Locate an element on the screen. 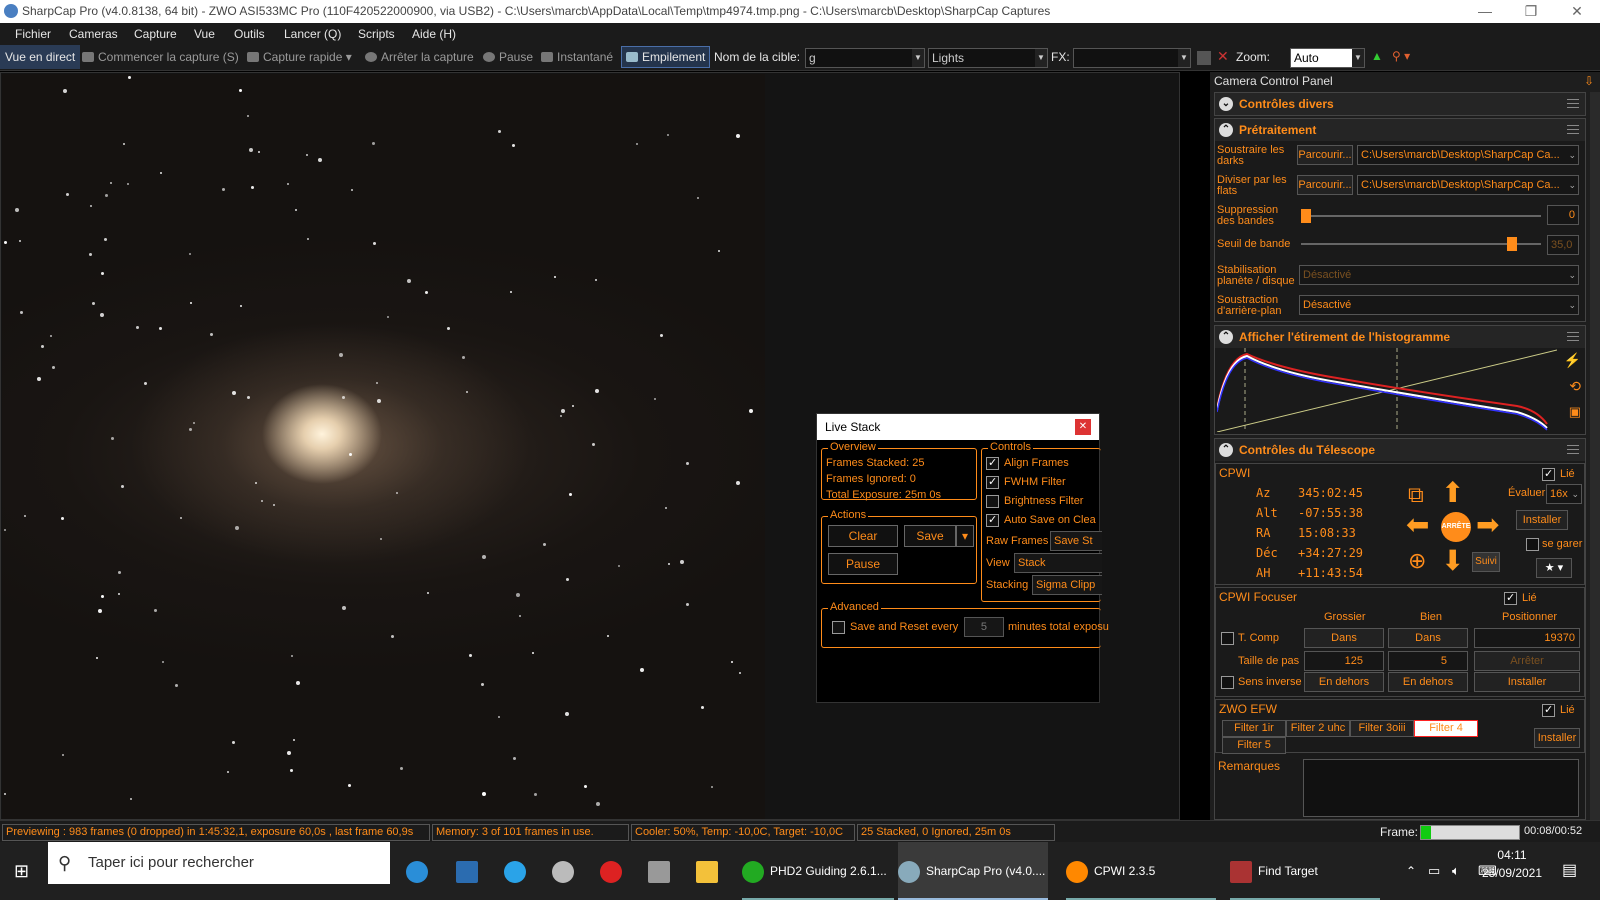 The width and height of the screenshot is (1600, 900). histogram-header: ⌃ Afficher l'étirement de l'histogramme is located at coordinates (1400, 337).